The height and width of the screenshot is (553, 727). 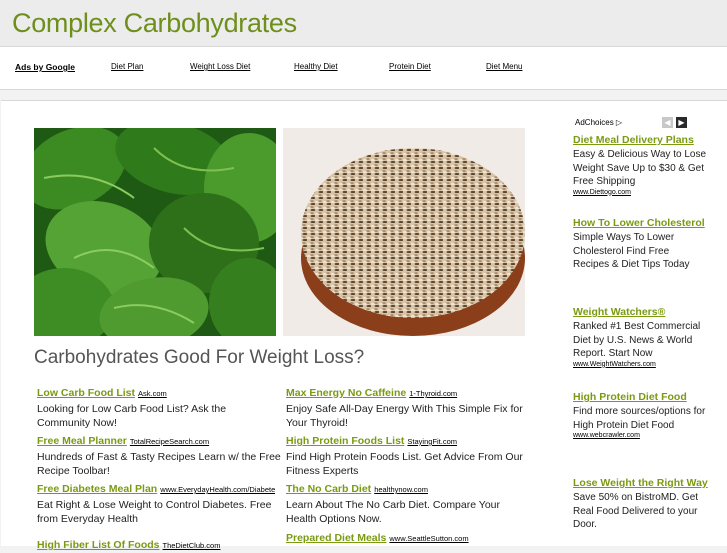 What do you see at coordinates (86, 393) in the screenshot?
I see `ad-title-low-carb: Low Carb Food List` at bounding box center [86, 393].